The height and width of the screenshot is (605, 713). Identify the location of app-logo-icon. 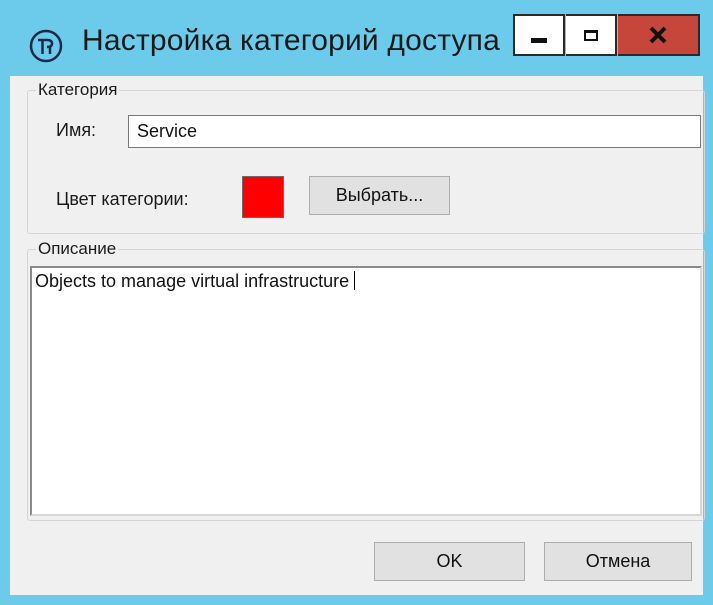
(46, 46).